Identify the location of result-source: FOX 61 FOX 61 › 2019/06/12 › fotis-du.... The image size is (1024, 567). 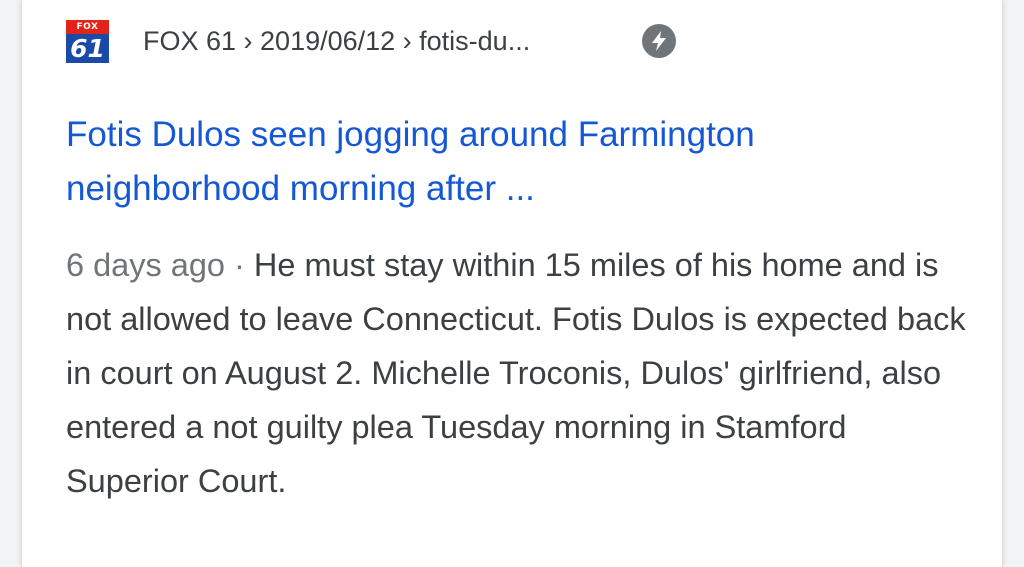
(516, 41).